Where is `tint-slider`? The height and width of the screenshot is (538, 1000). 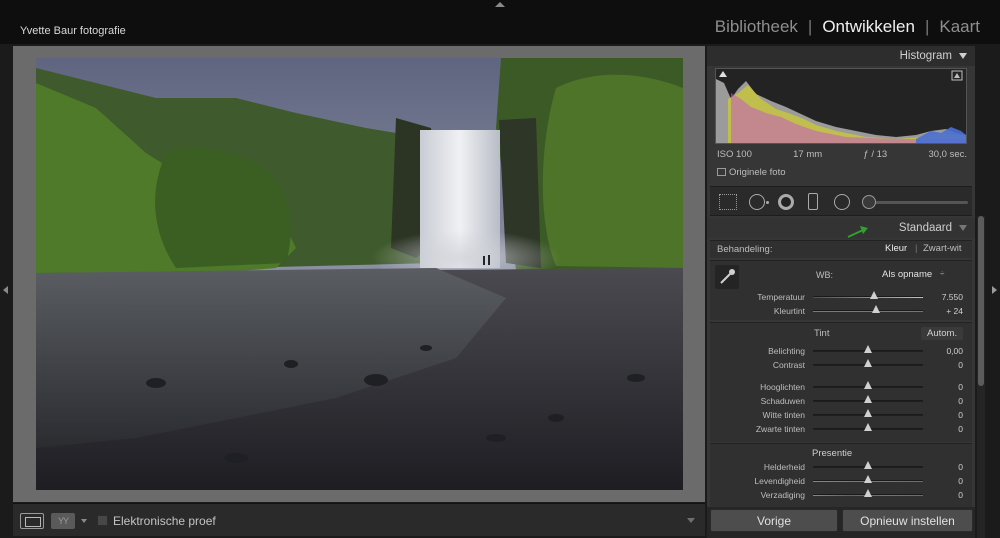 tint-slider is located at coordinates (868, 311).